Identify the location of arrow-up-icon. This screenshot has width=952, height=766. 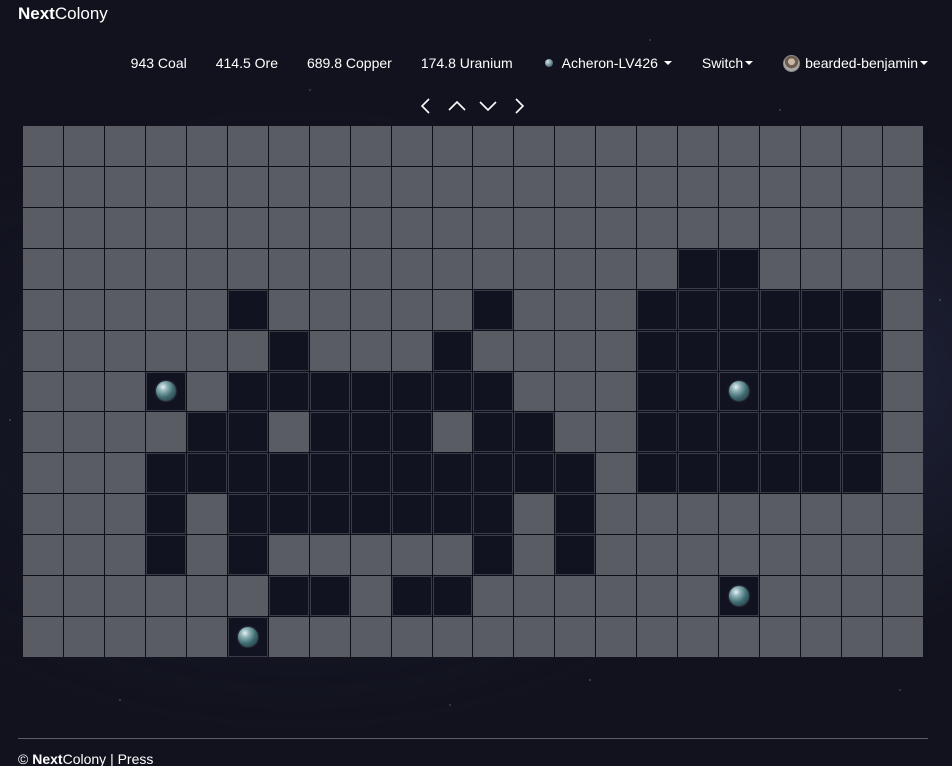
(457, 106).